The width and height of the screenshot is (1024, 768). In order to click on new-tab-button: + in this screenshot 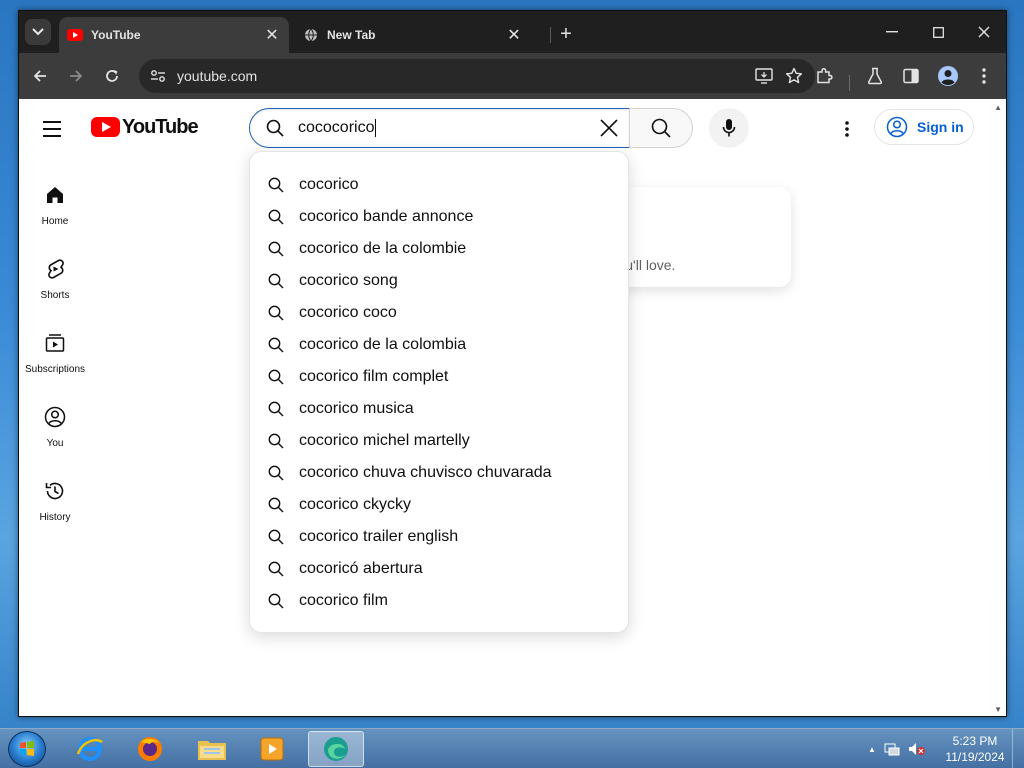, I will do `click(566, 34)`.